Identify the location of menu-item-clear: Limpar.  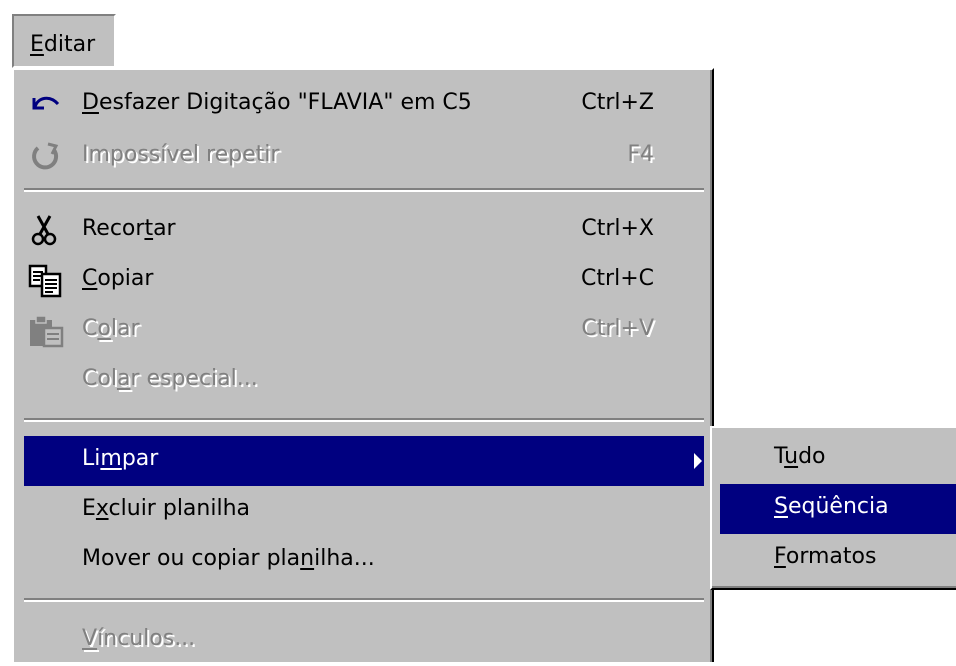
(364, 461).